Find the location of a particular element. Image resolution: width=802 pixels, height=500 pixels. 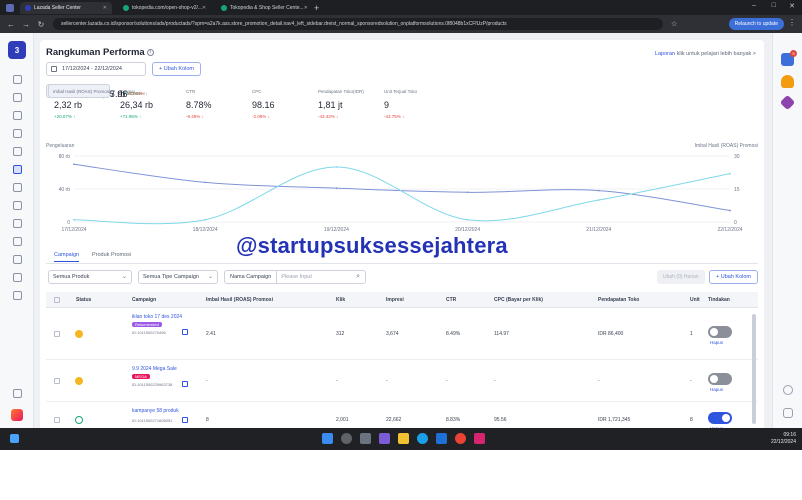

teams-icon is located at coordinates (384, 438).